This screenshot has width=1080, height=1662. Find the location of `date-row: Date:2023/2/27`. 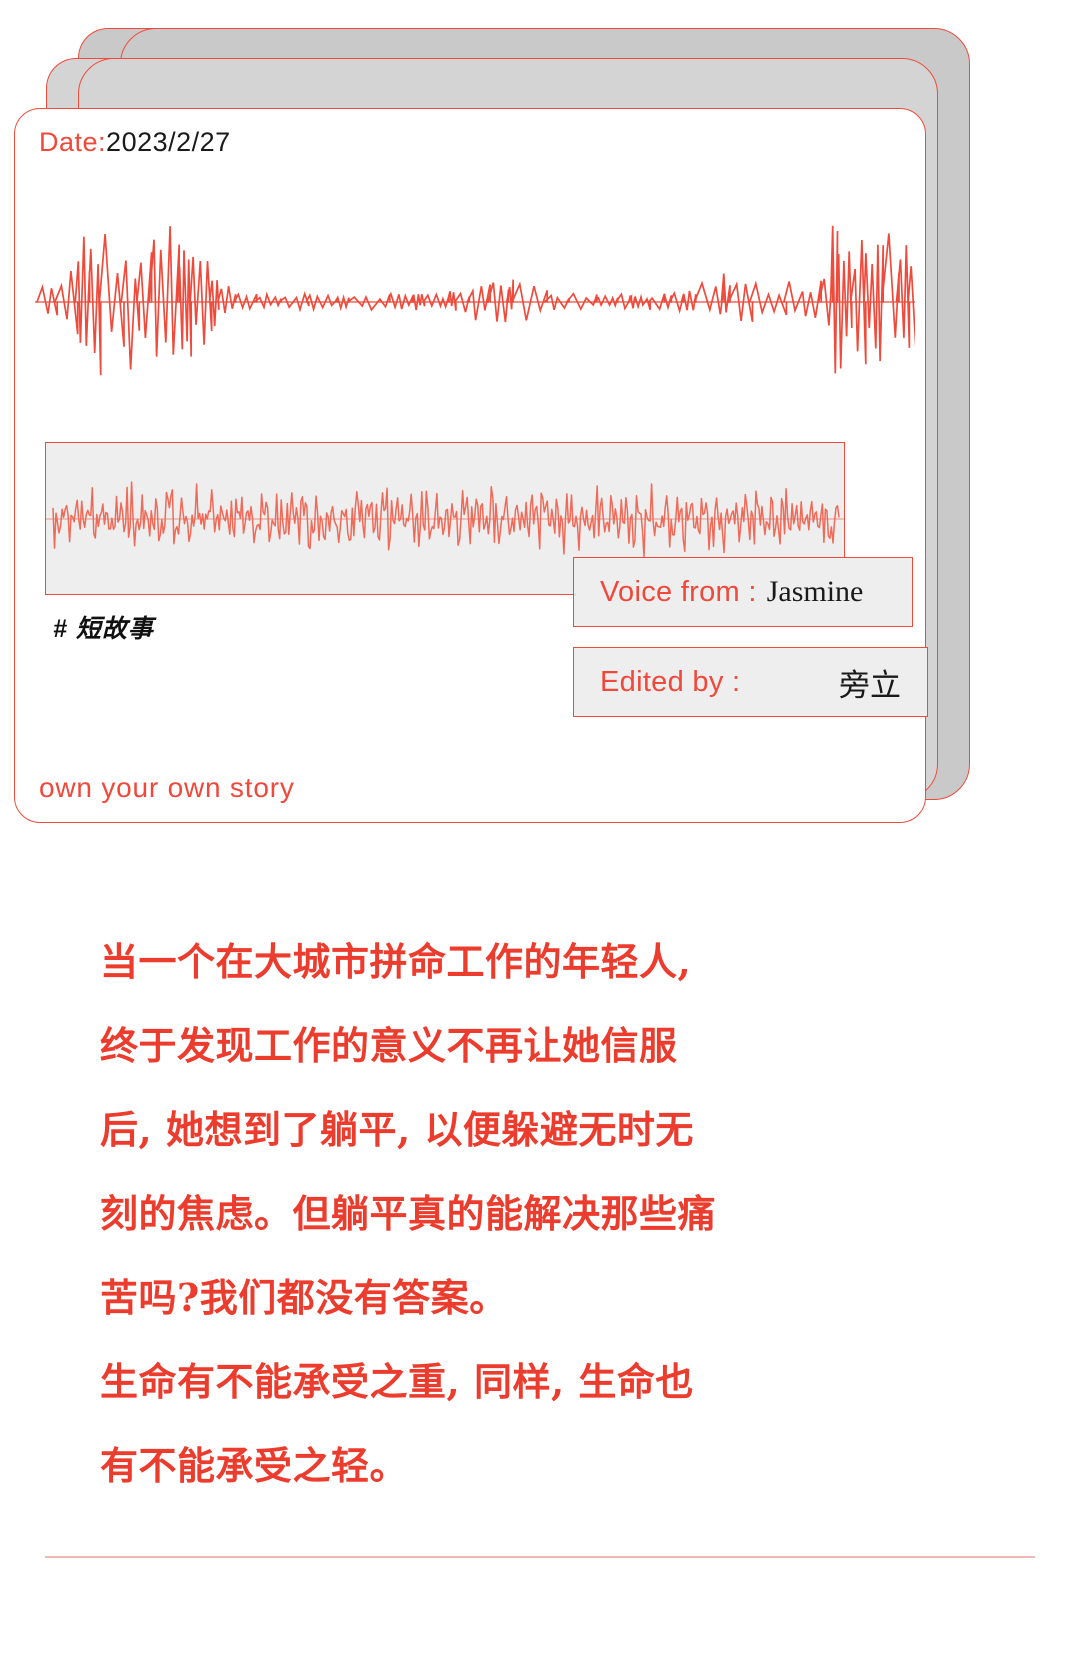

date-row: Date:2023/2/27 is located at coordinates (123, 133).